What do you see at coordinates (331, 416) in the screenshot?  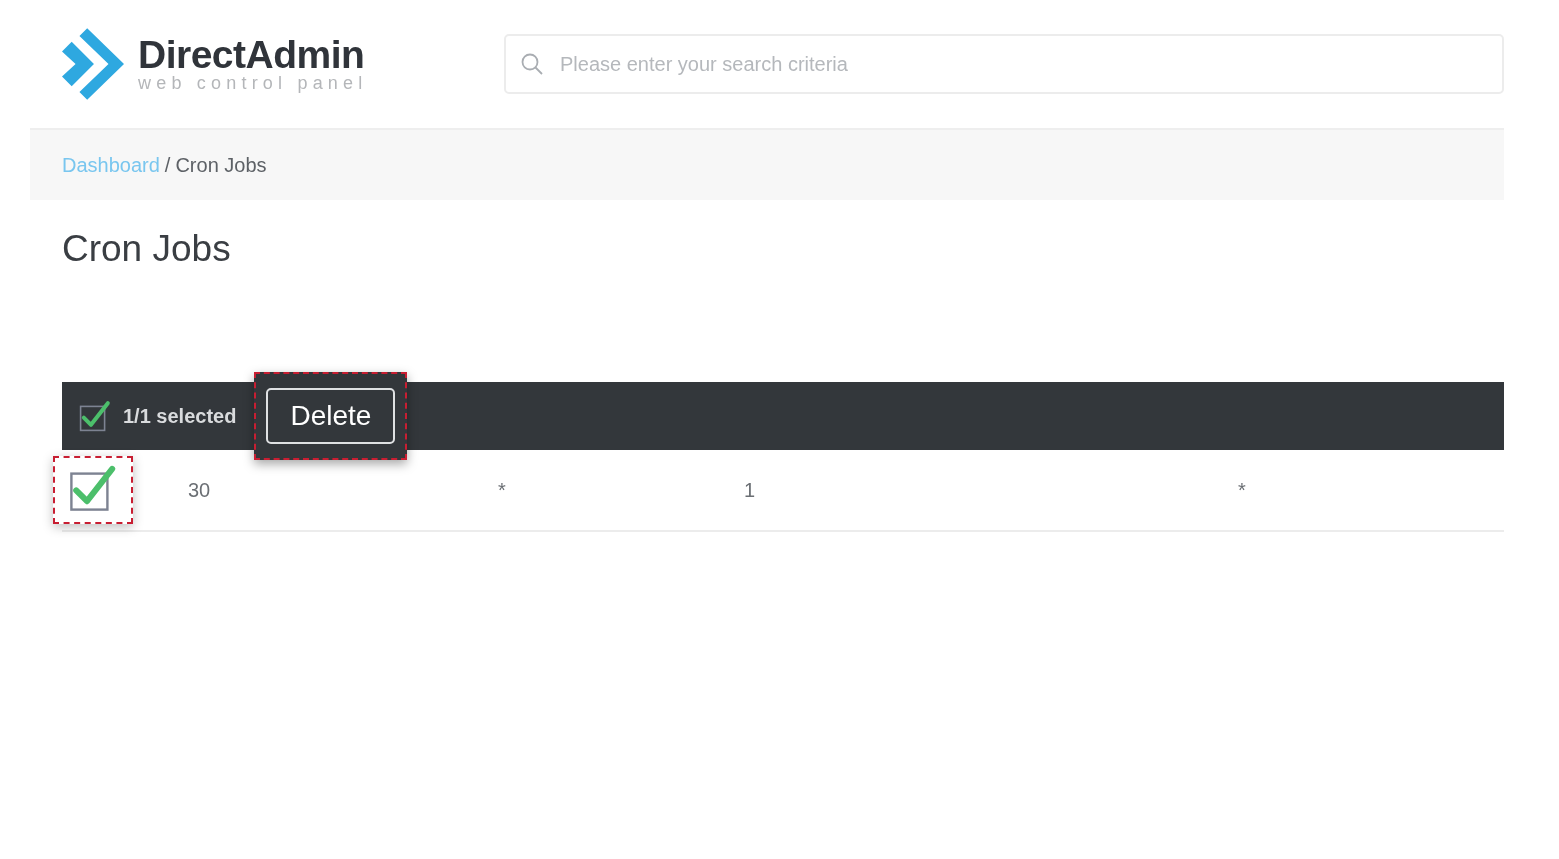 I see `delete-button: Delete` at bounding box center [331, 416].